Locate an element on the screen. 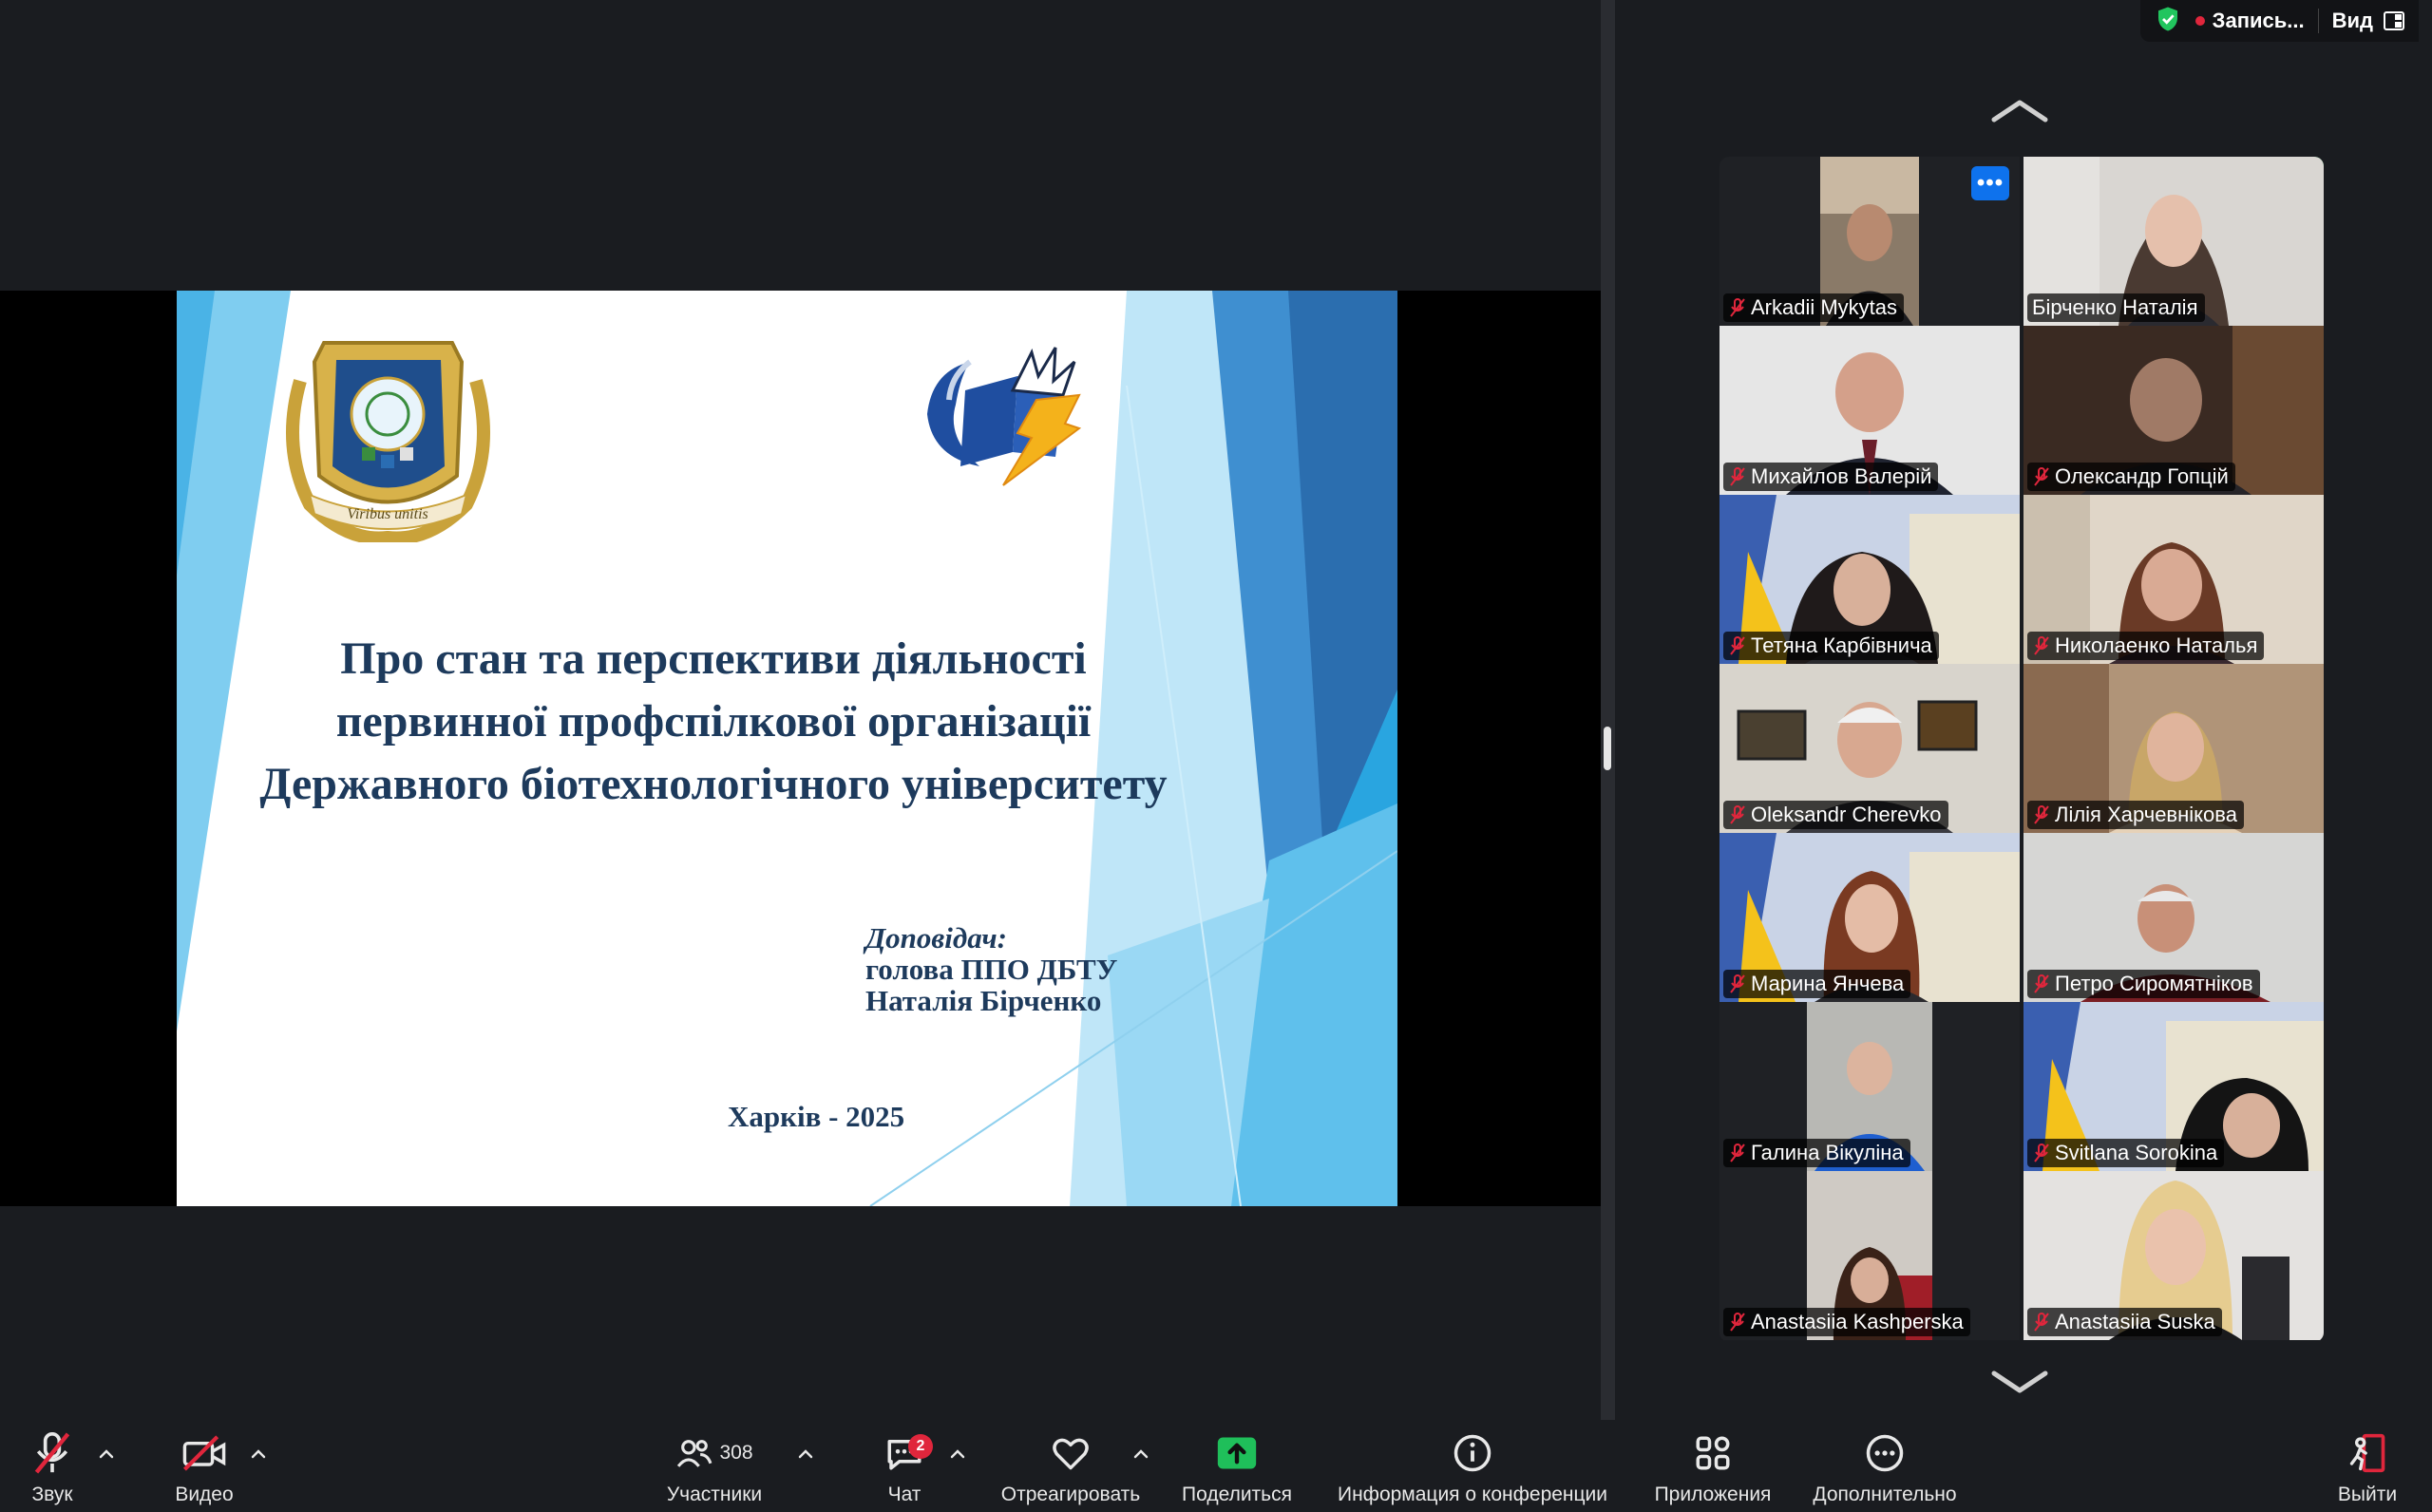  audio-options-caret-icon is located at coordinates (106, 1454).